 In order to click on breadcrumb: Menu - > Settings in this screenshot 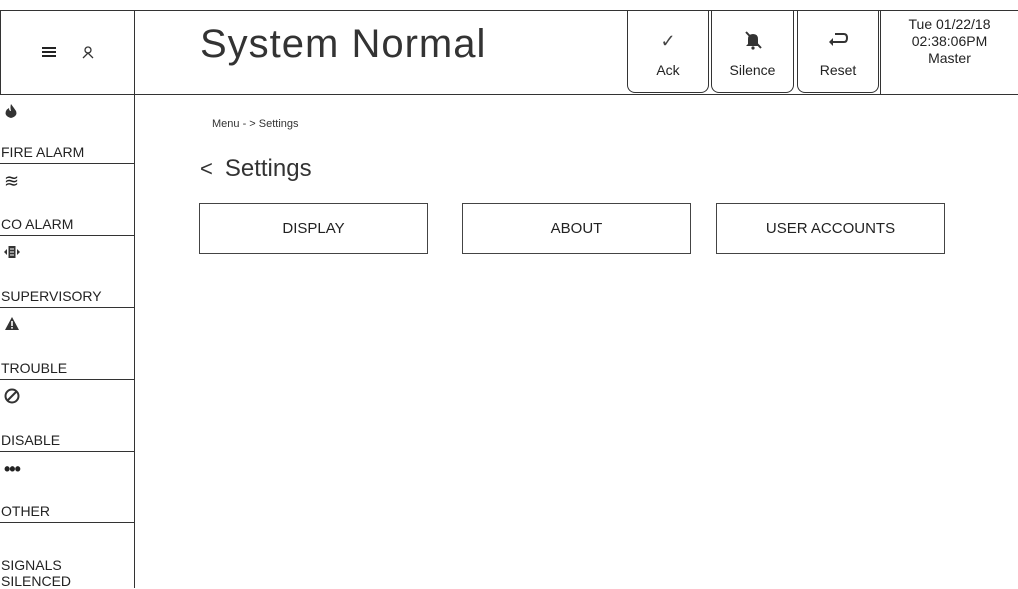, I will do `click(255, 124)`.